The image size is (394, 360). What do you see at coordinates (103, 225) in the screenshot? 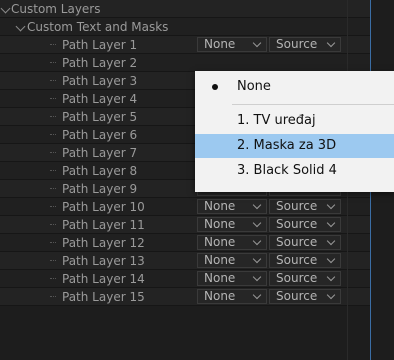
I see `path-layer-label: Path Layer 11` at bounding box center [103, 225].